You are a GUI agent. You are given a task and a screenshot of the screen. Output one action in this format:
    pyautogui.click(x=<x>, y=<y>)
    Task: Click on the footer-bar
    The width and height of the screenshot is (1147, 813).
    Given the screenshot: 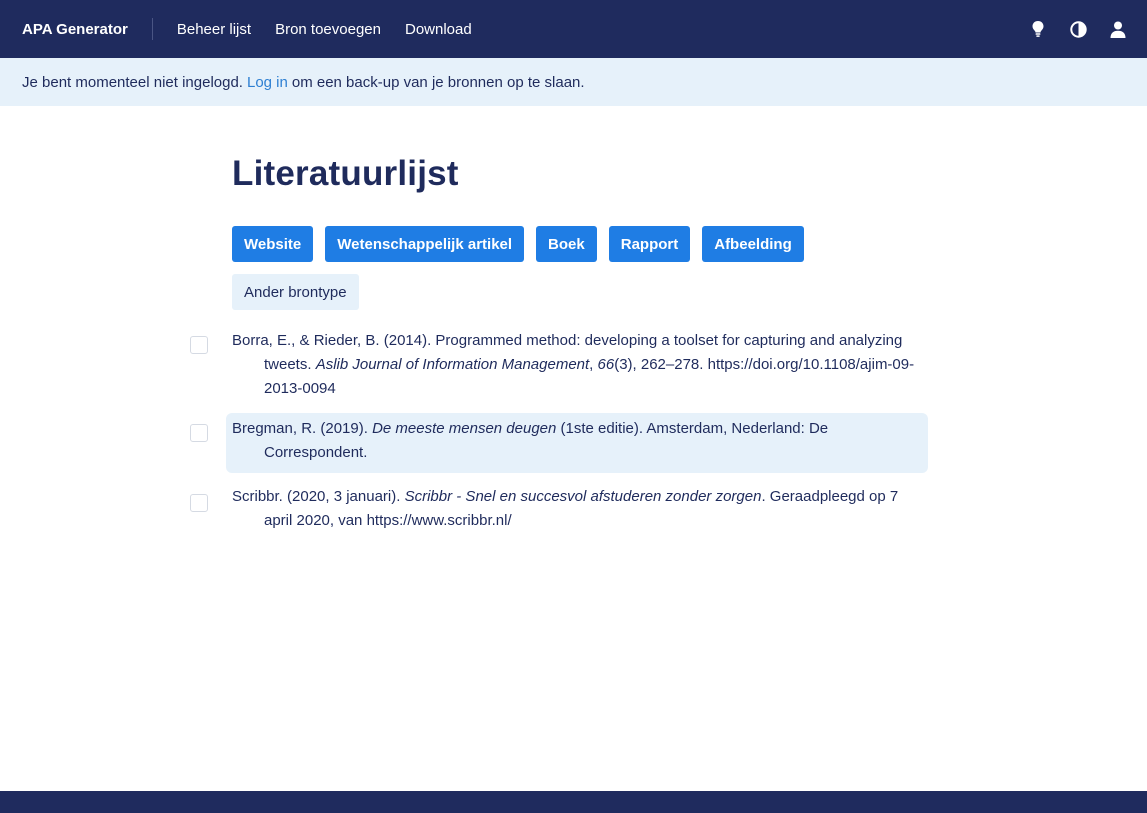 What is the action you would take?
    pyautogui.click(x=573, y=802)
    